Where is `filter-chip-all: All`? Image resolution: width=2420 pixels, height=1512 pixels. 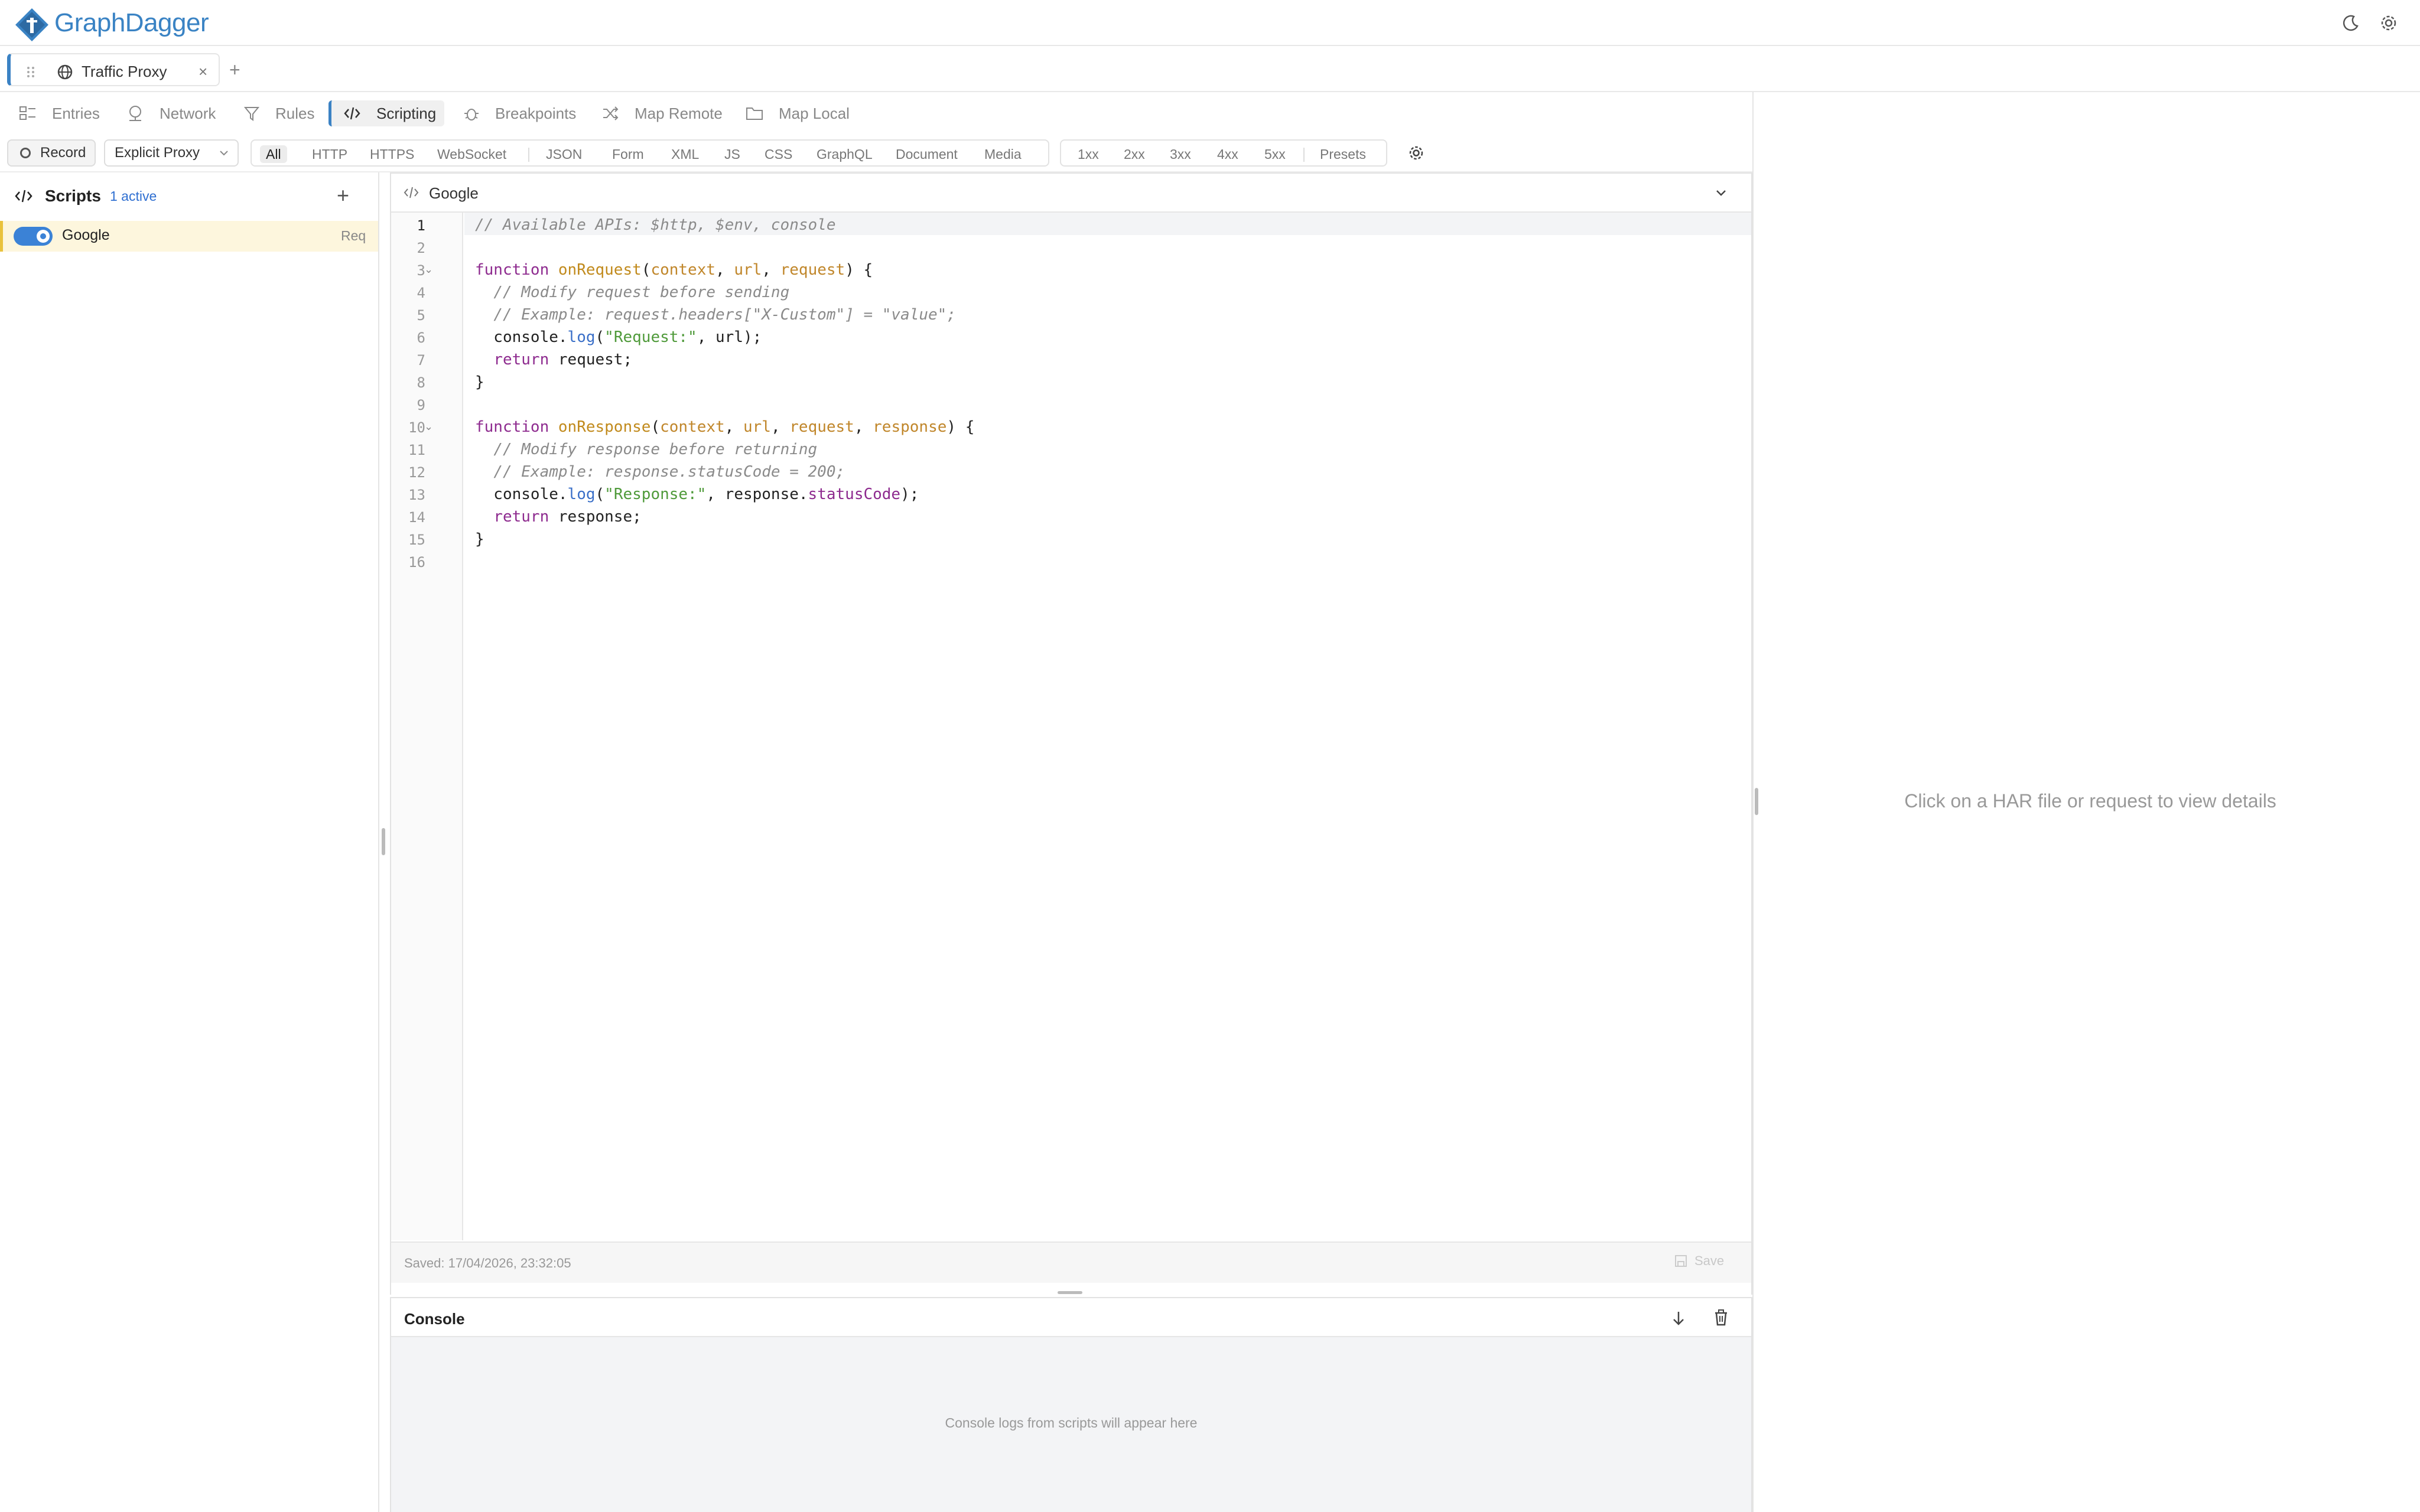
filter-chip-all: All is located at coordinates (273, 154).